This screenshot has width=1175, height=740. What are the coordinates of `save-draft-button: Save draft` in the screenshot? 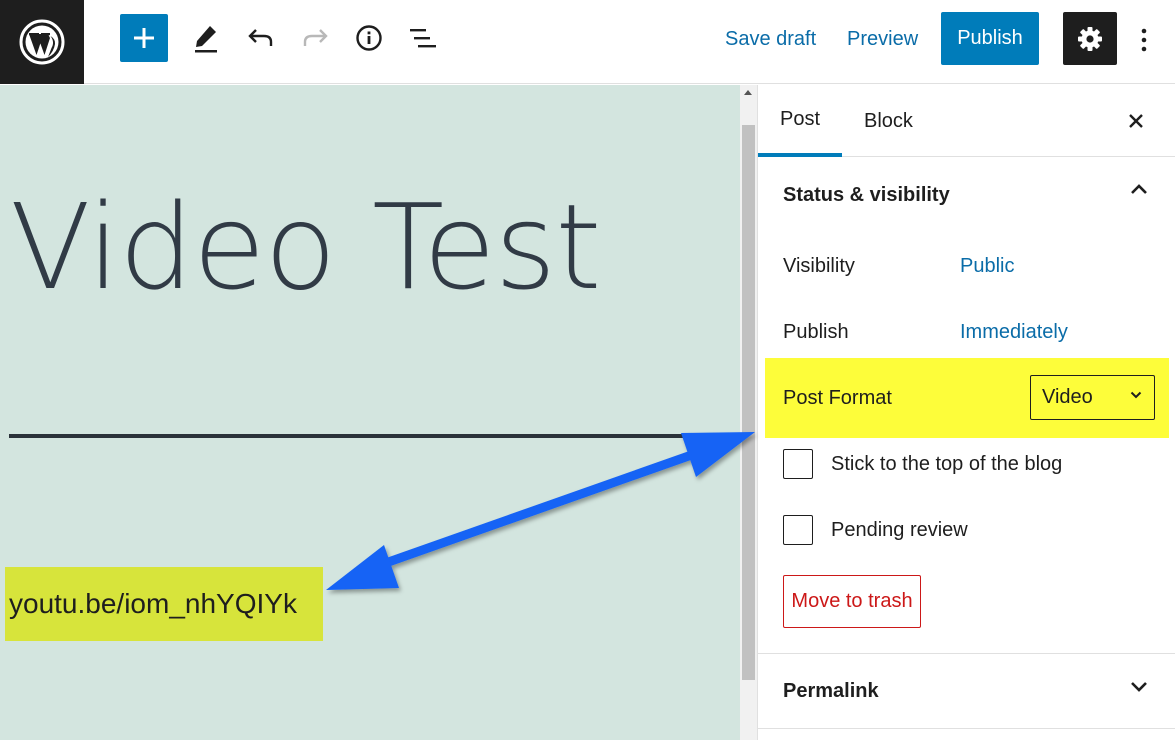 It's located at (770, 39).